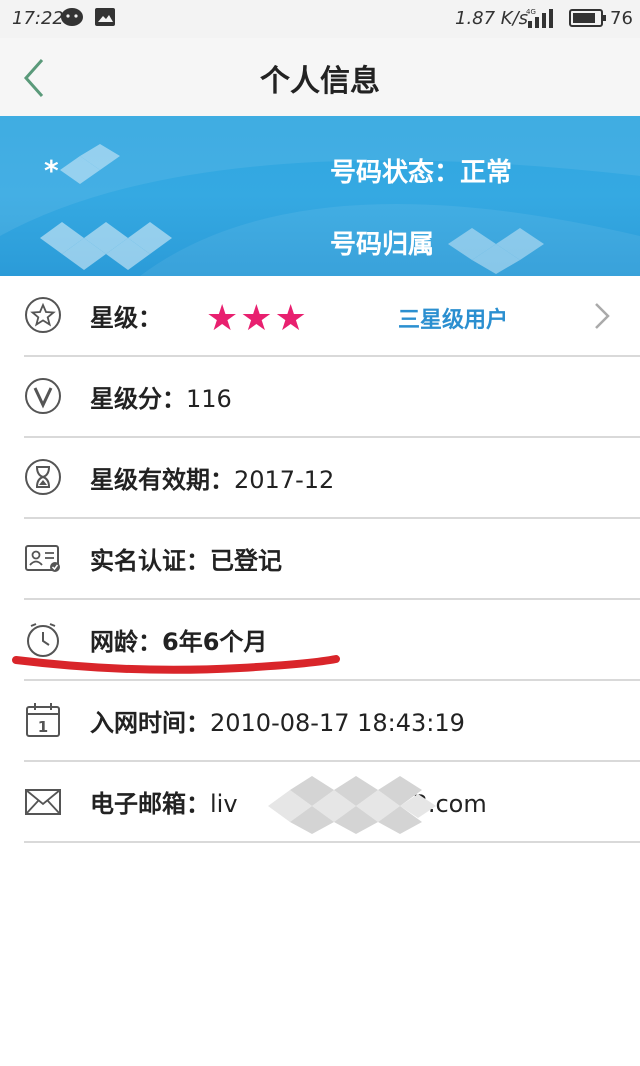  I want to click on status-time: 17:22, so click(38, 18).